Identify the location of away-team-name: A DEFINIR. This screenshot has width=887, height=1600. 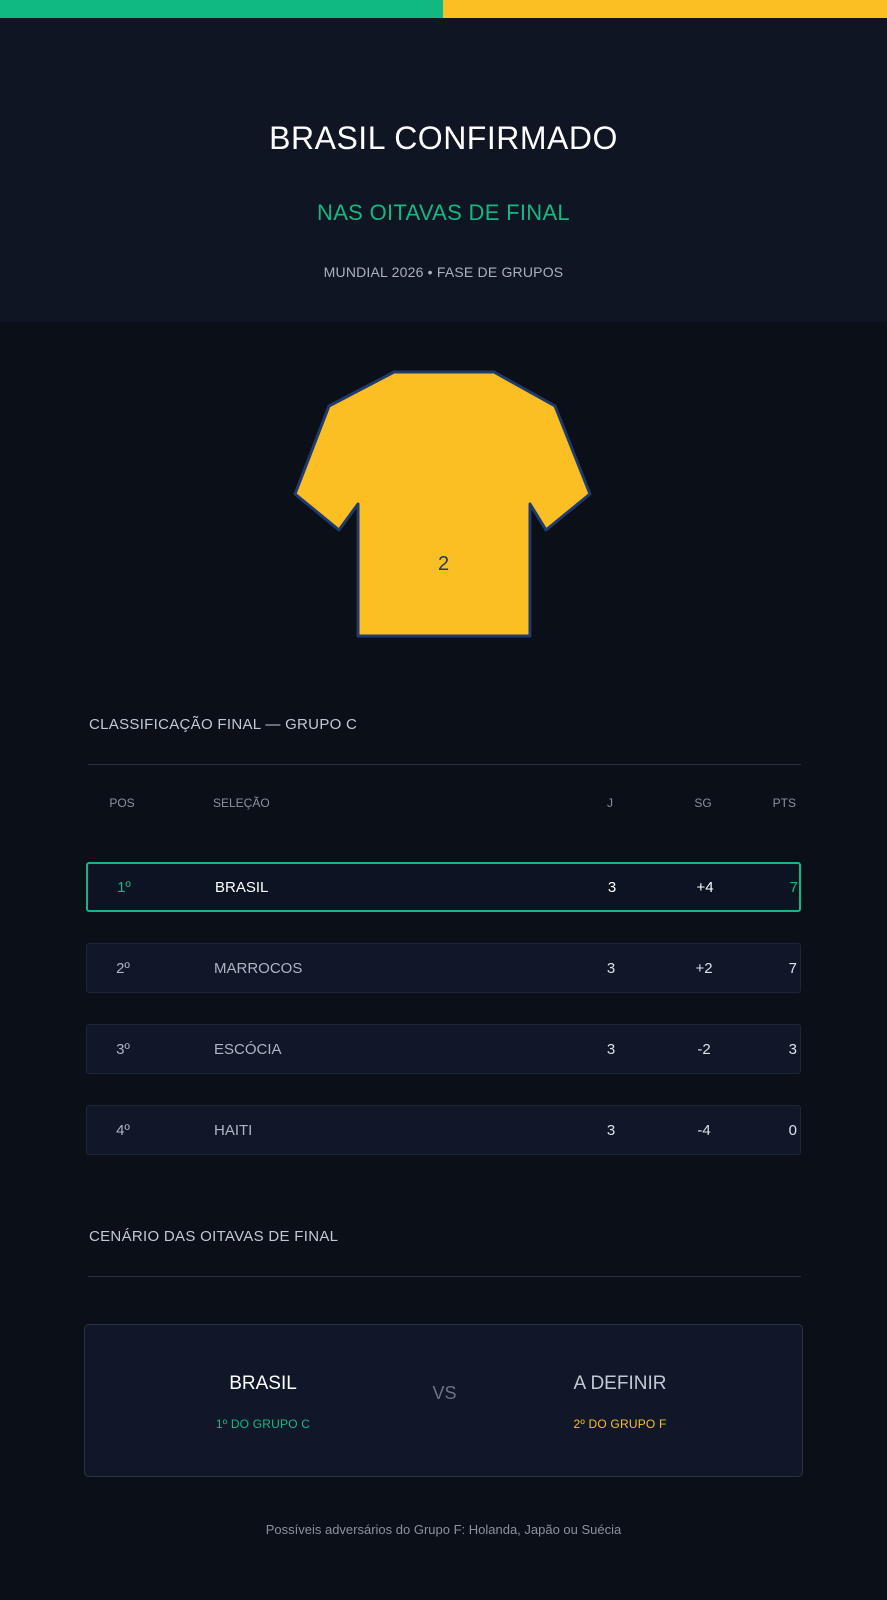
(620, 1383).